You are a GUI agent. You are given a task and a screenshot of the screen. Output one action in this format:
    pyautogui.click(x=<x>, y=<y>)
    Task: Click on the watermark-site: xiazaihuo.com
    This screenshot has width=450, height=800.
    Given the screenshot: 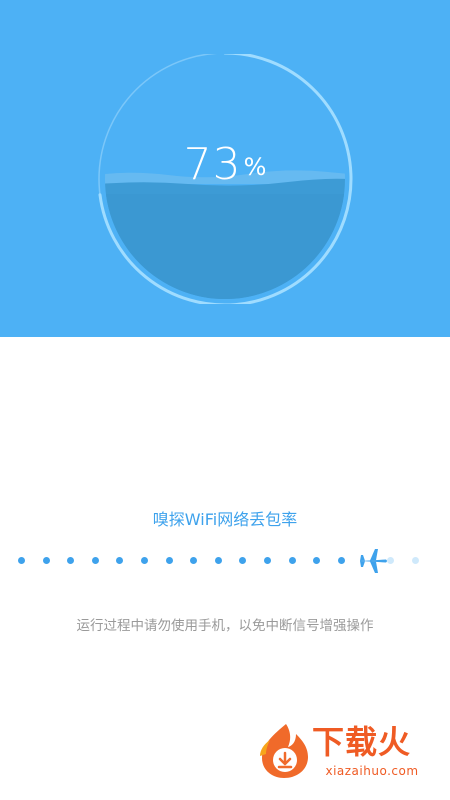 What is the action you would take?
    pyautogui.click(x=372, y=771)
    